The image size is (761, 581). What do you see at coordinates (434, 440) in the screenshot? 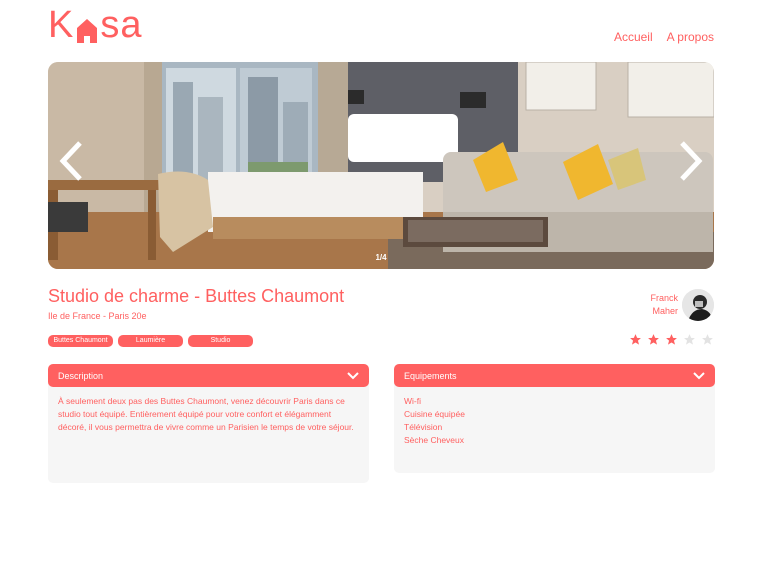
I see `equipment-item: Sèche Cheveux` at bounding box center [434, 440].